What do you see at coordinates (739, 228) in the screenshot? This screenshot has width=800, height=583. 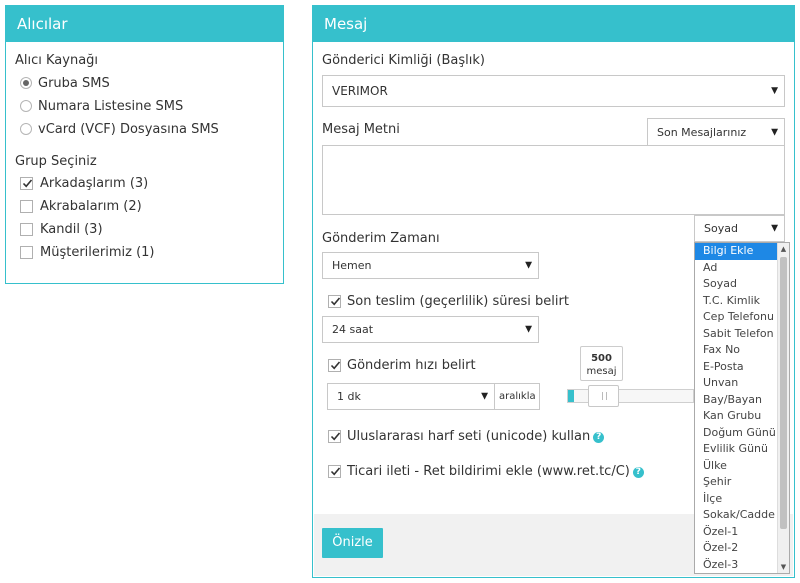 I see `field-insert-select: Soyad ▼` at bounding box center [739, 228].